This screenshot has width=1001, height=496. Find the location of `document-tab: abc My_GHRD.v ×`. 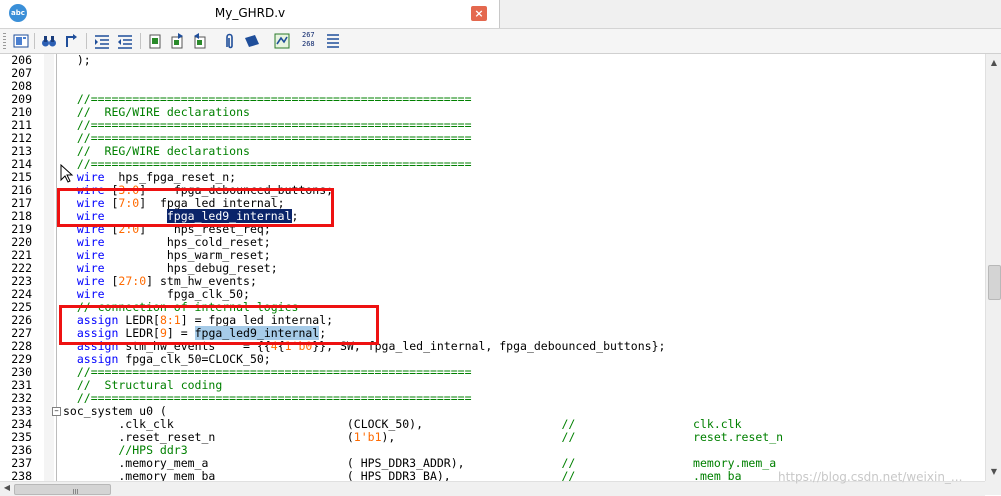

document-tab: abc My_GHRD.v × is located at coordinates (250, 14).